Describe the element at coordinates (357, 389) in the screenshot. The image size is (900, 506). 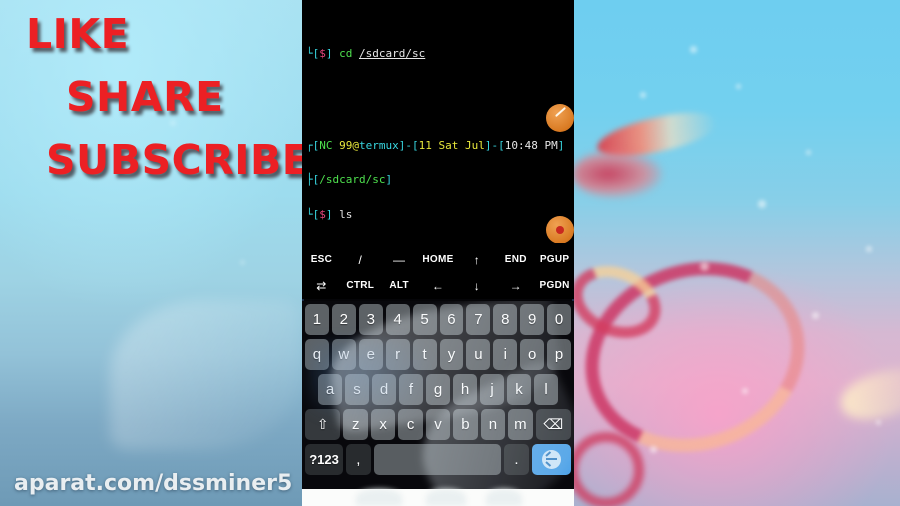
I see `key-s: s` at that location.